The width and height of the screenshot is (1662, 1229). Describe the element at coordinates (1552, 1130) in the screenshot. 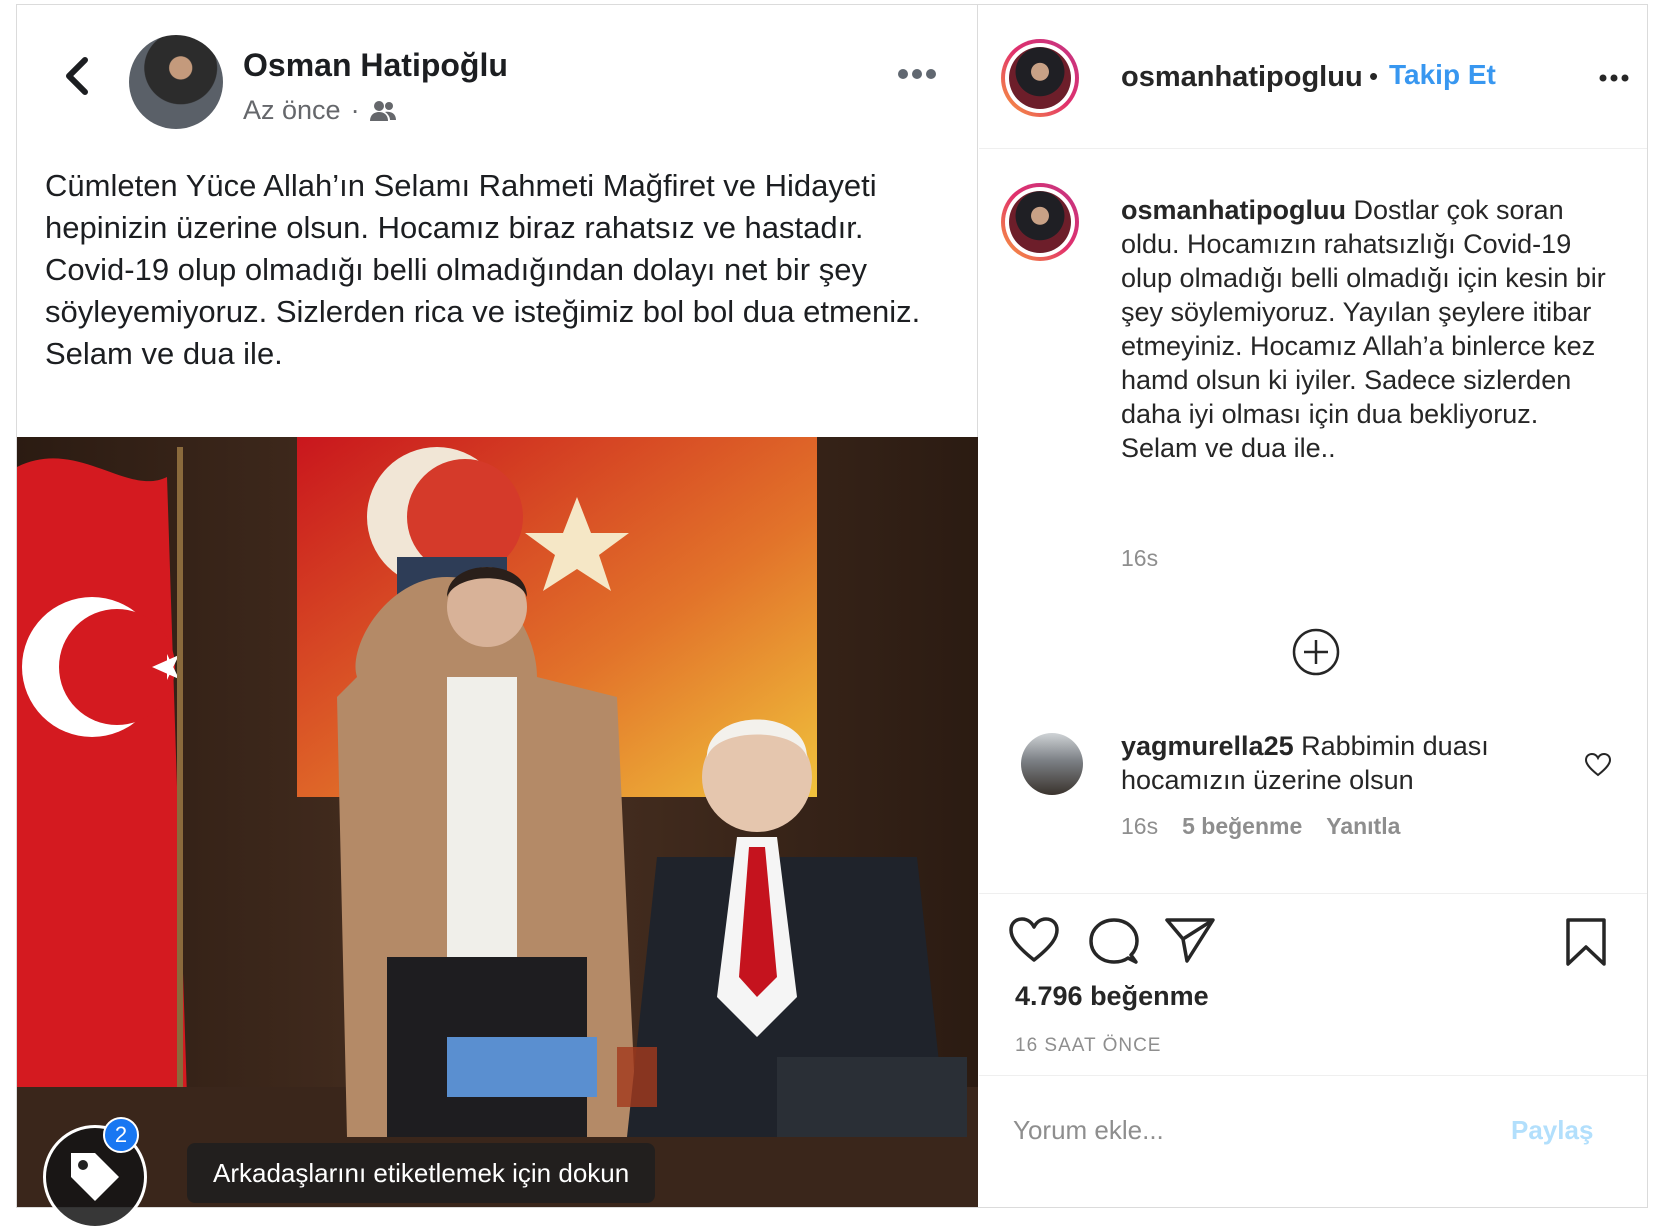

I see `post-comment-button: Paylaş` at that location.